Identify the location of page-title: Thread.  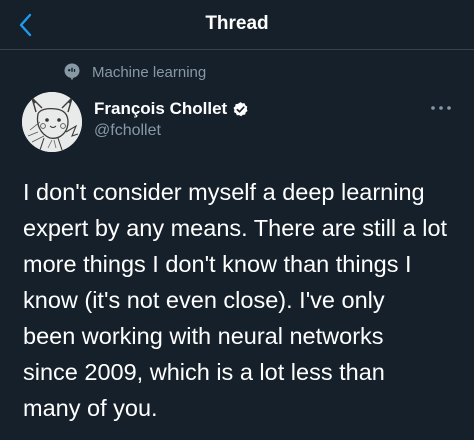
(237, 23).